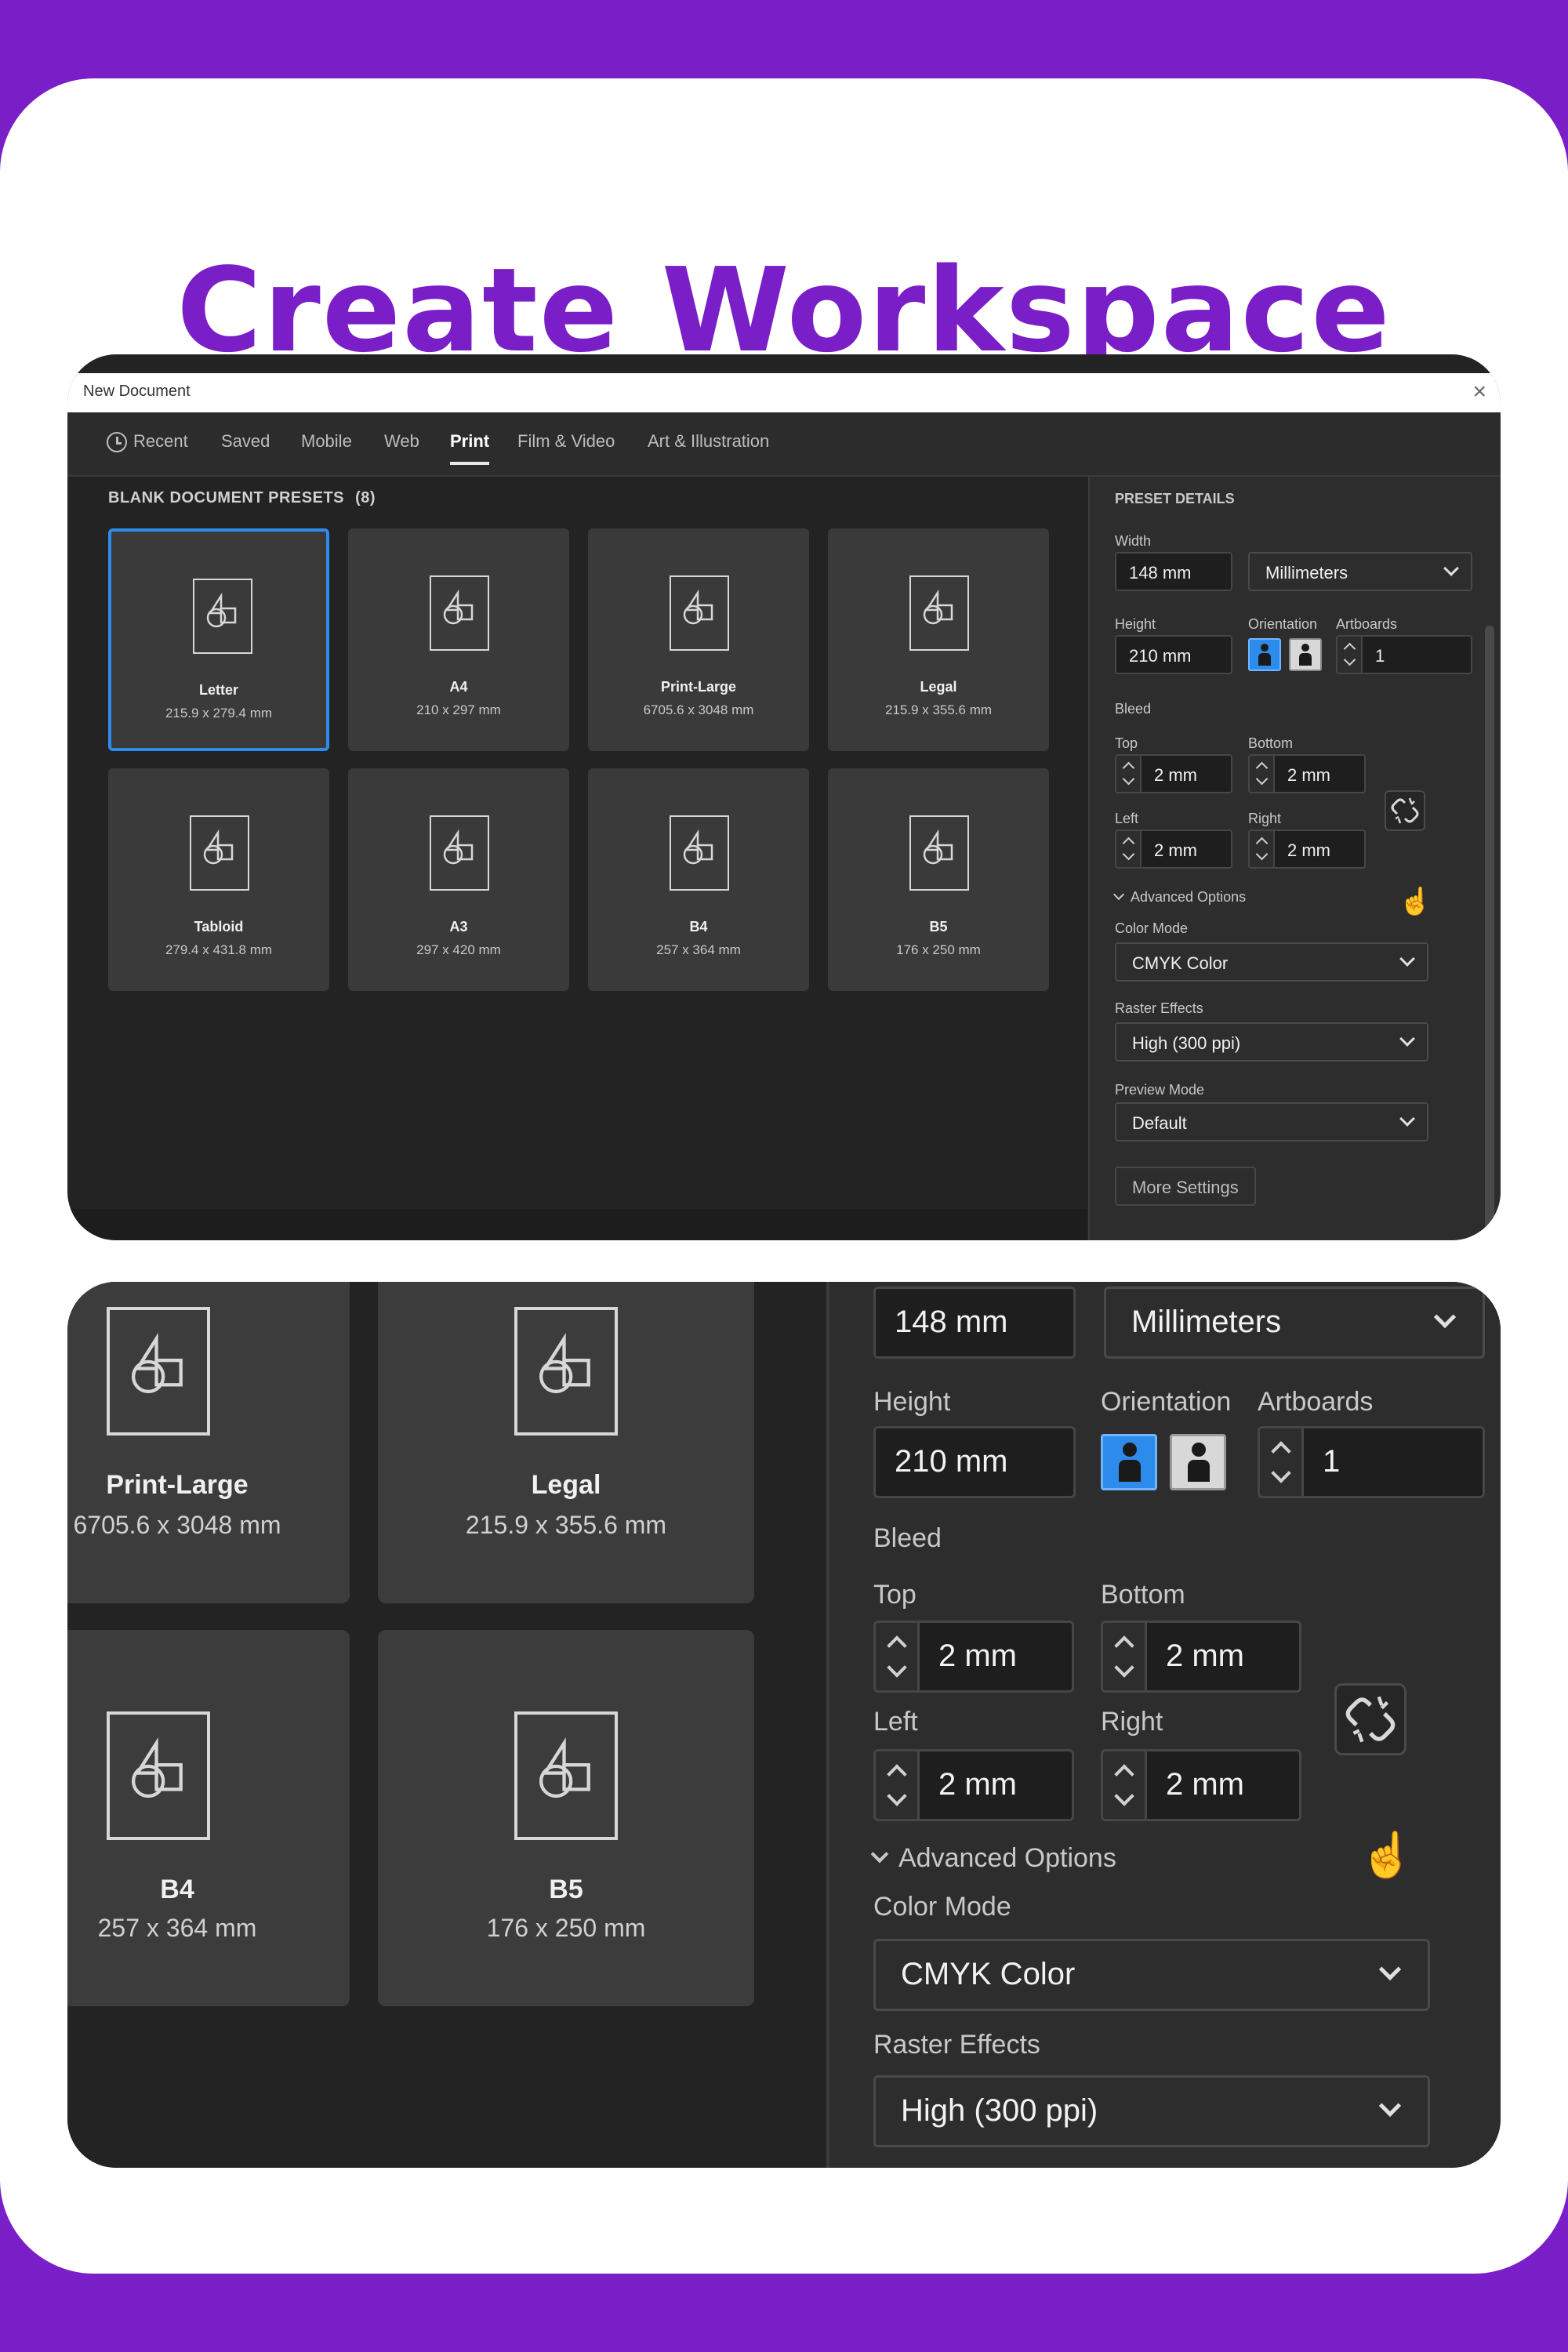 This screenshot has width=1568, height=2352. What do you see at coordinates (1489, 927) in the screenshot?
I see `details-scrollbar` at bounding box center [1489, 927].